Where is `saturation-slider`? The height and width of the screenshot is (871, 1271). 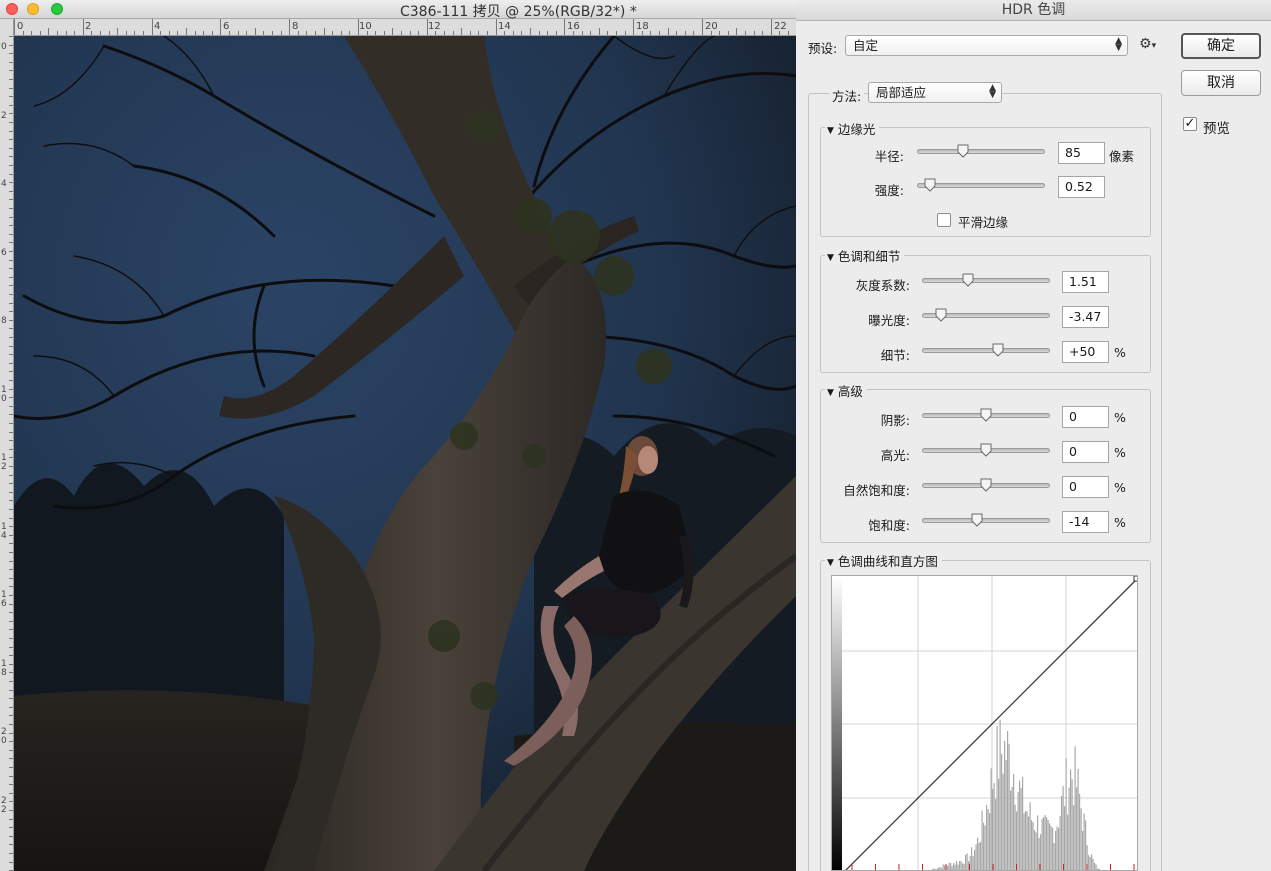 saturation-slider is located at coordinates (986, 522).